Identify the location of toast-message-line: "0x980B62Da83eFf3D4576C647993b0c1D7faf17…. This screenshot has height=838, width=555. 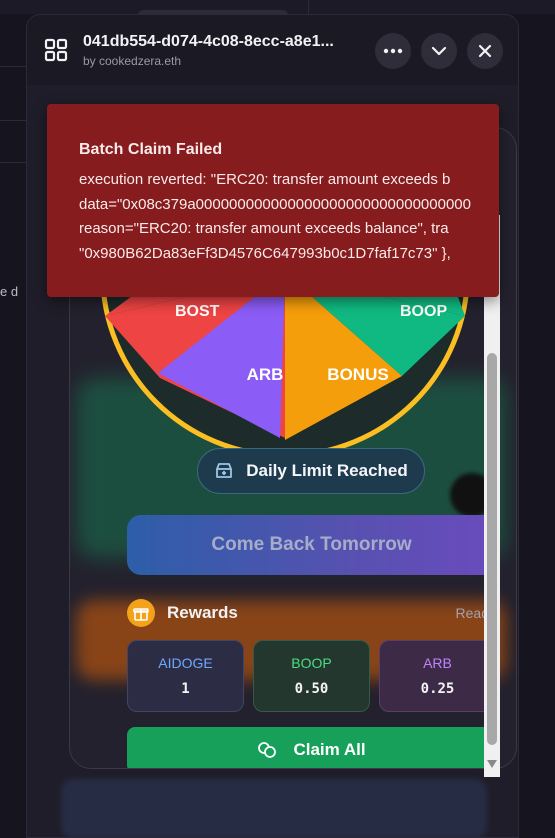
(265, 253).